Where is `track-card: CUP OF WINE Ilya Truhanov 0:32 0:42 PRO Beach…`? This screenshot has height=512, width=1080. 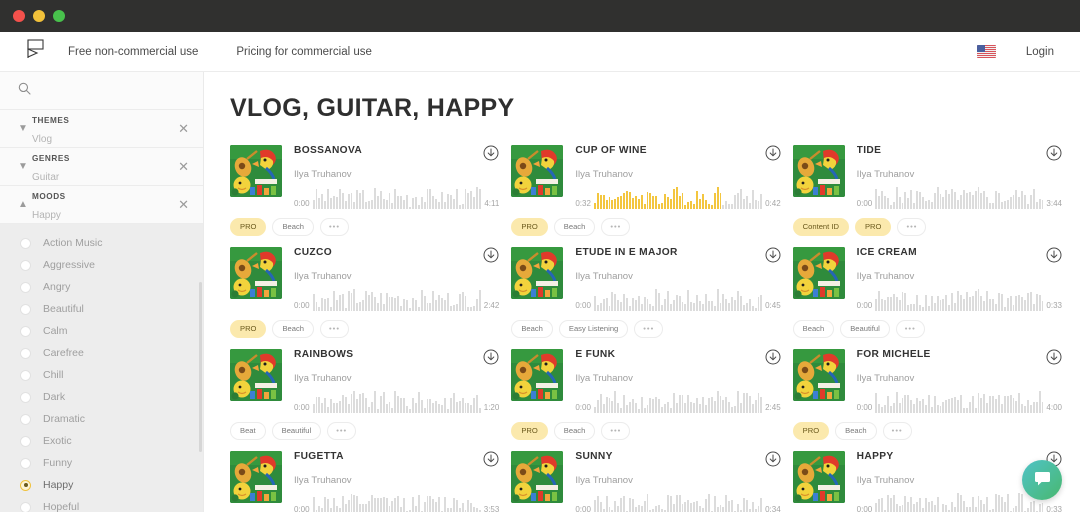 track-card: CUP OF WINE Ilya Truhanov 0:32 0:42 PRO Beach… is located at coordinates (646, 196).